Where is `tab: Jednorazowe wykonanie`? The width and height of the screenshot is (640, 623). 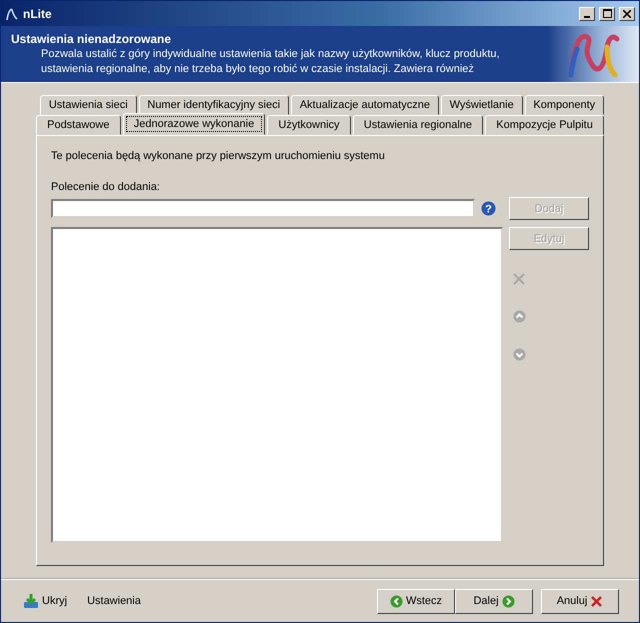 tab: Jednorazowe wykonanie is located at coordinates (194, 124).